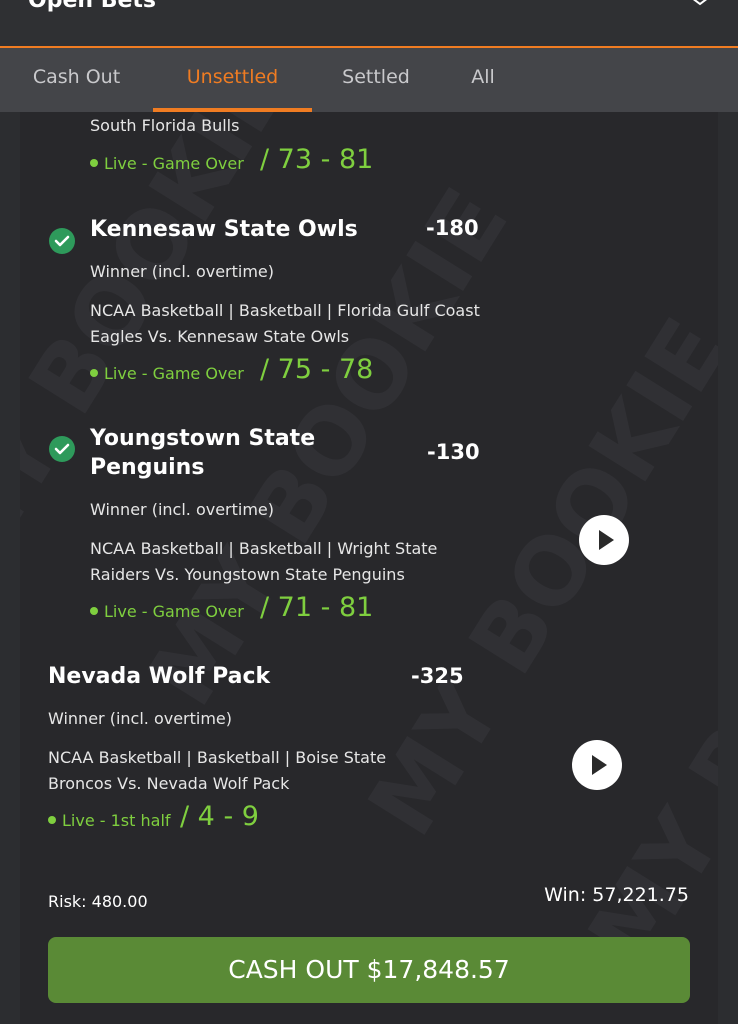 The width and height of the screenshot is (738, 1024). Describe the element at coordinates (369, 24) in the screenshot. I see `app-header: Open Bets` at that location.